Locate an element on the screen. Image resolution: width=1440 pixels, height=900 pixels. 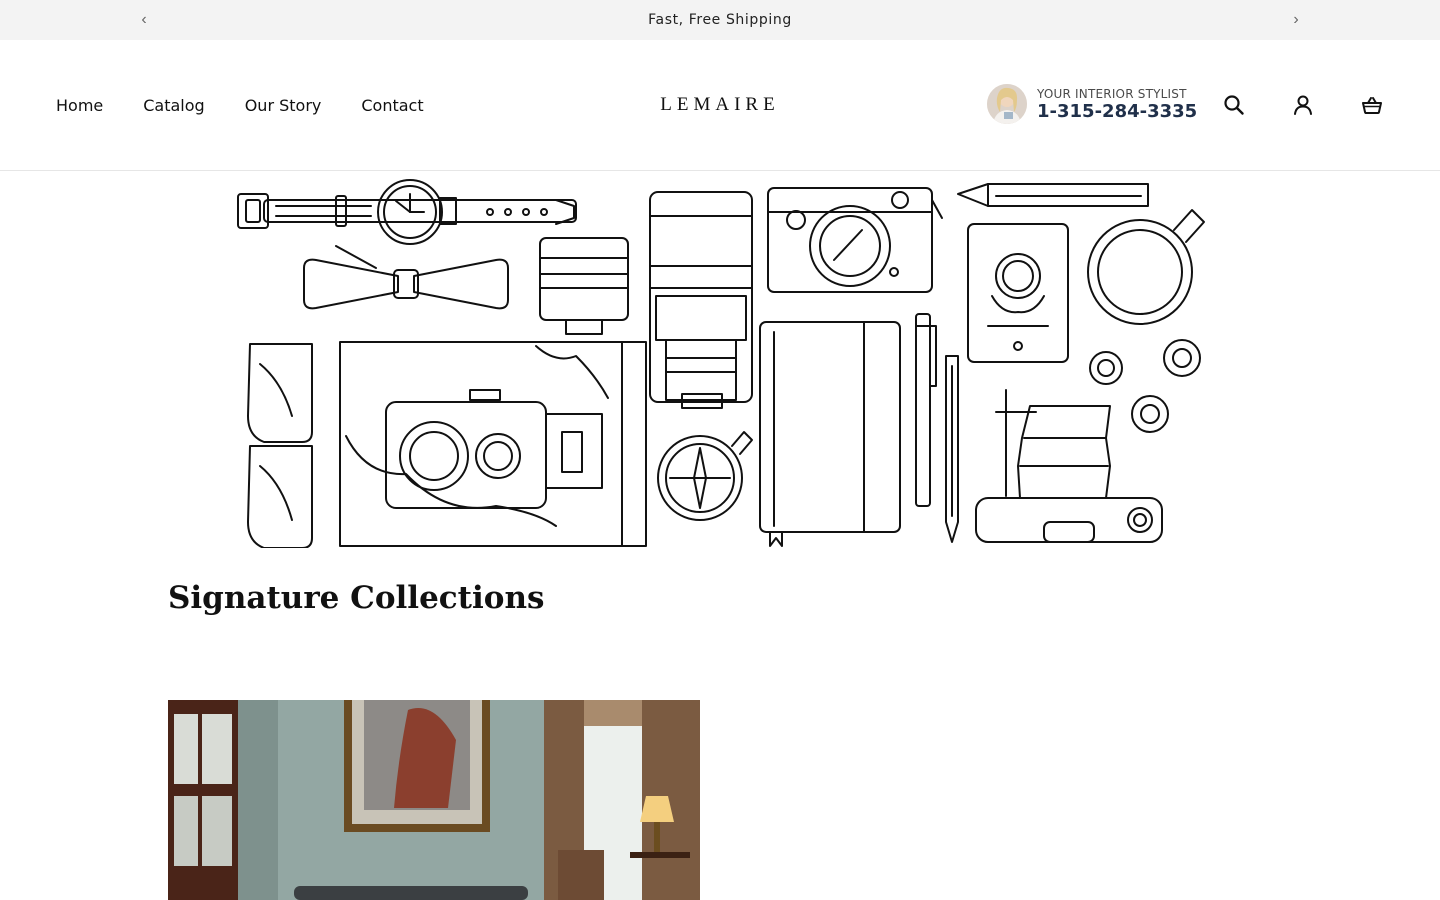
account-icon is located at coordinates (1303, 105).